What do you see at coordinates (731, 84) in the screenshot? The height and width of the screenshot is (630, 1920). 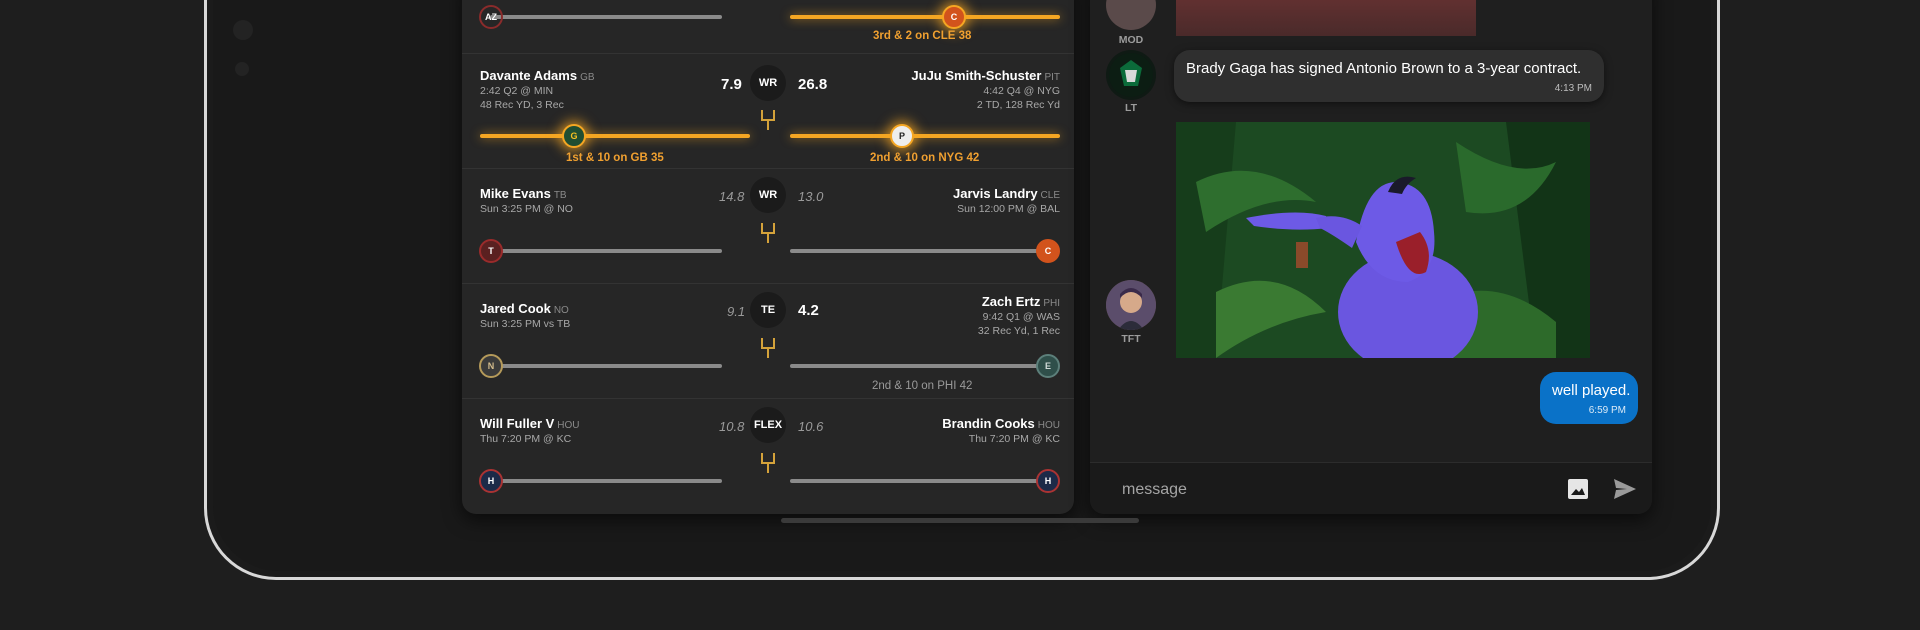 I see `left-points: 7.9` at bounding box center [731, 84].